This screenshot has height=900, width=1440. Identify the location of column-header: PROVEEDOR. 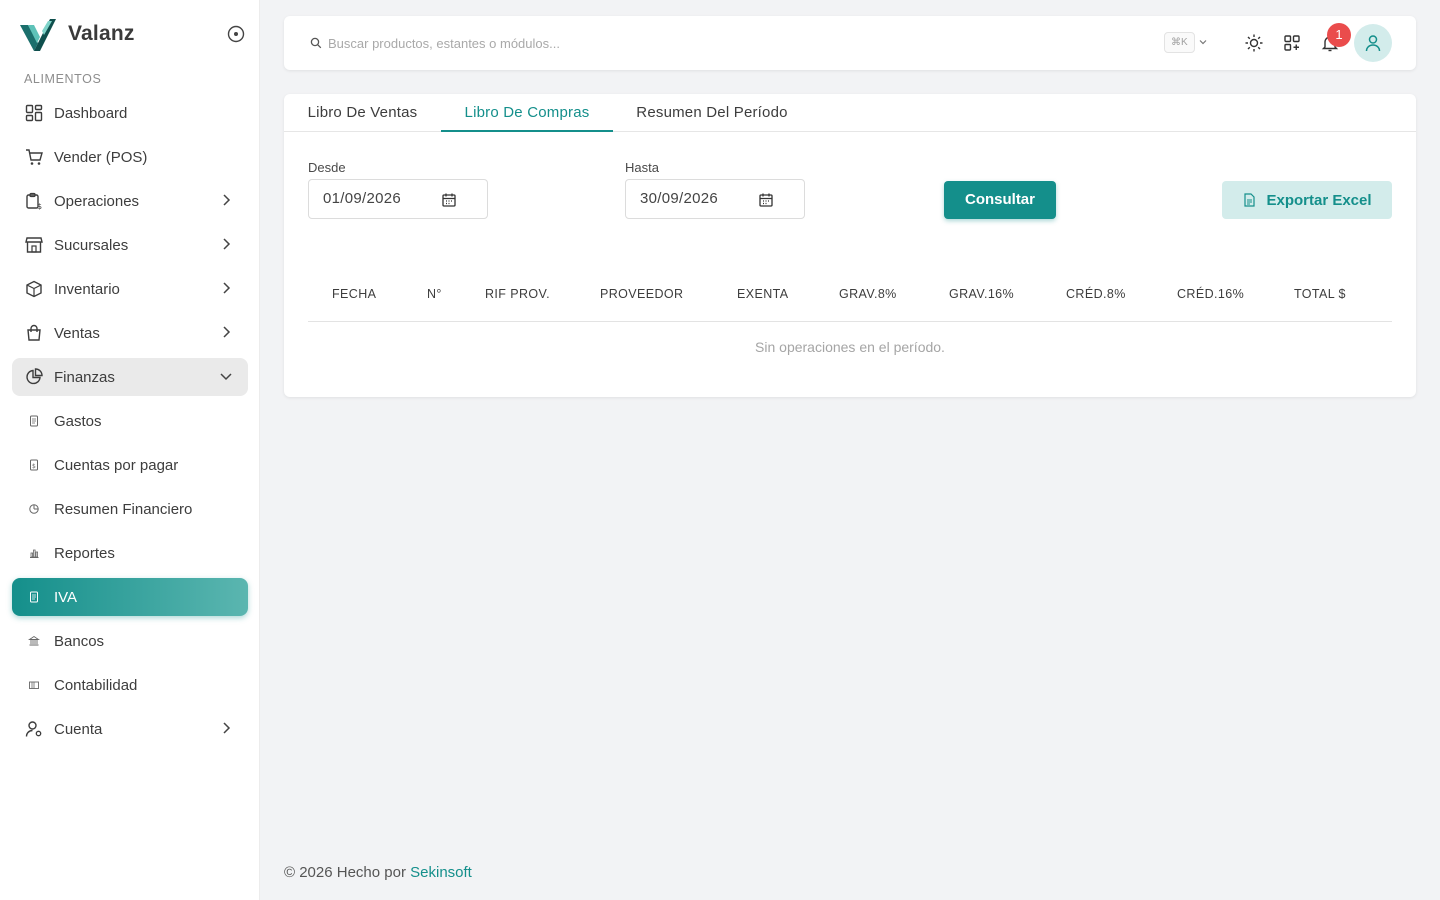
(641, 294).